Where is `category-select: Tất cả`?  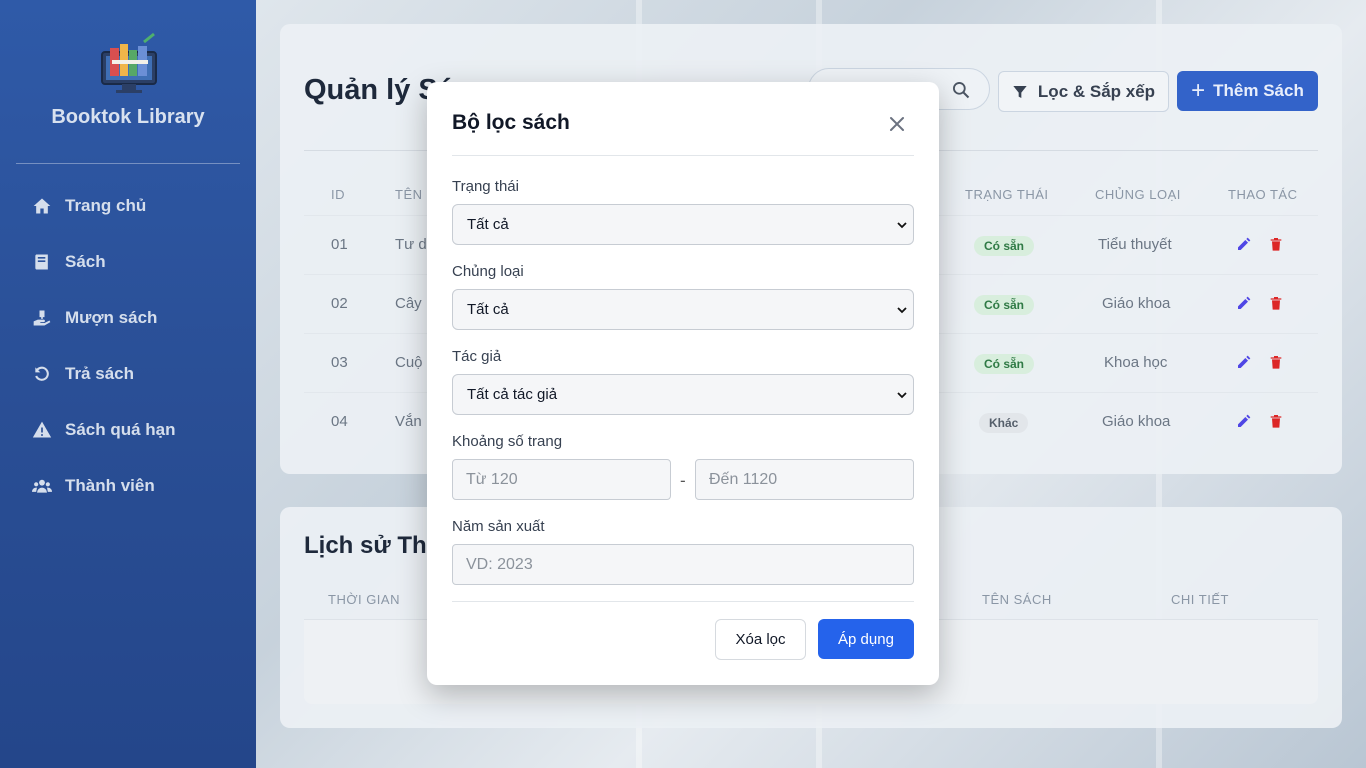
category-select: Tất cả is located at coordinates (683, 309).